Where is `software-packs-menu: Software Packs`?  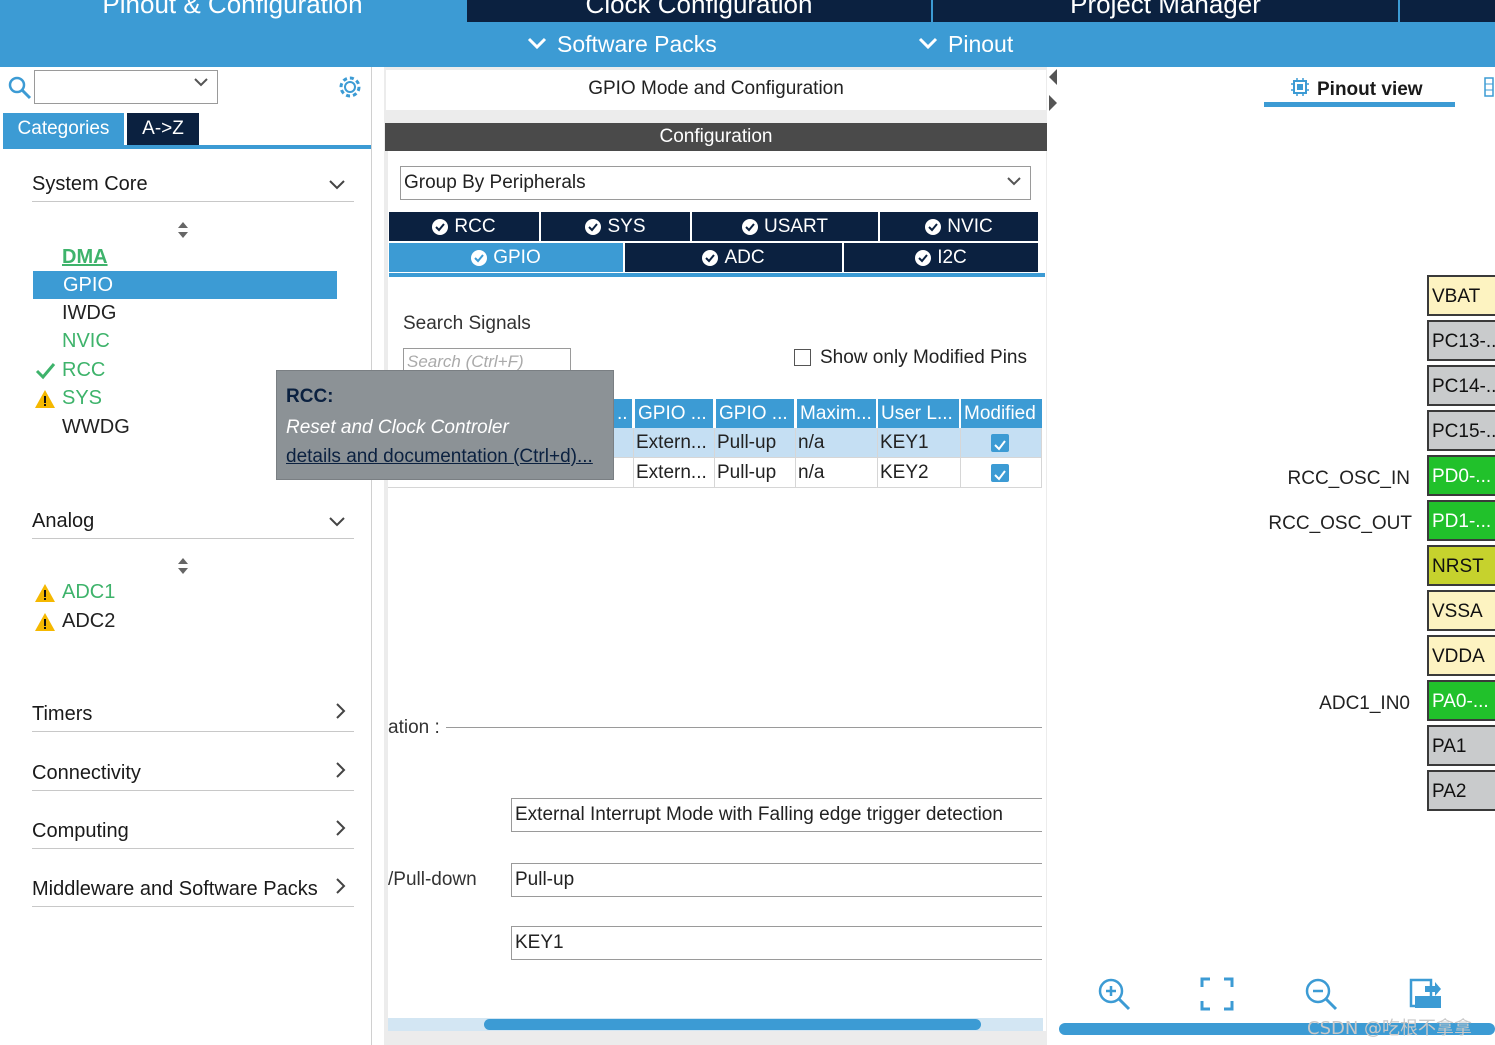 software-packs-menu: Software Packs is located at coordinates (622, 44).